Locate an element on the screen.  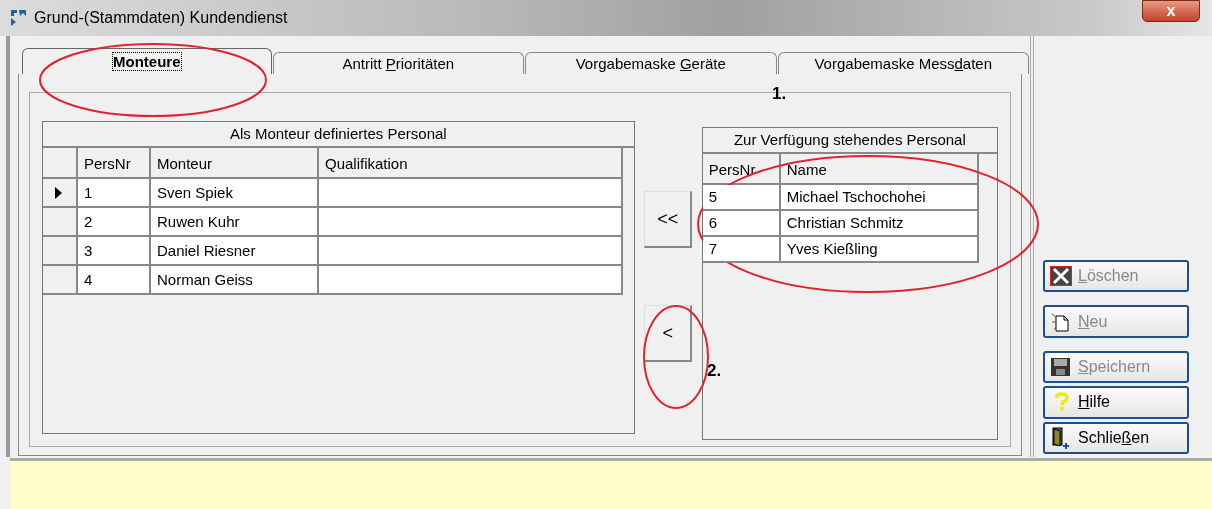
table-cell: Michael Tschochohei is located at coordinates (879, 198).